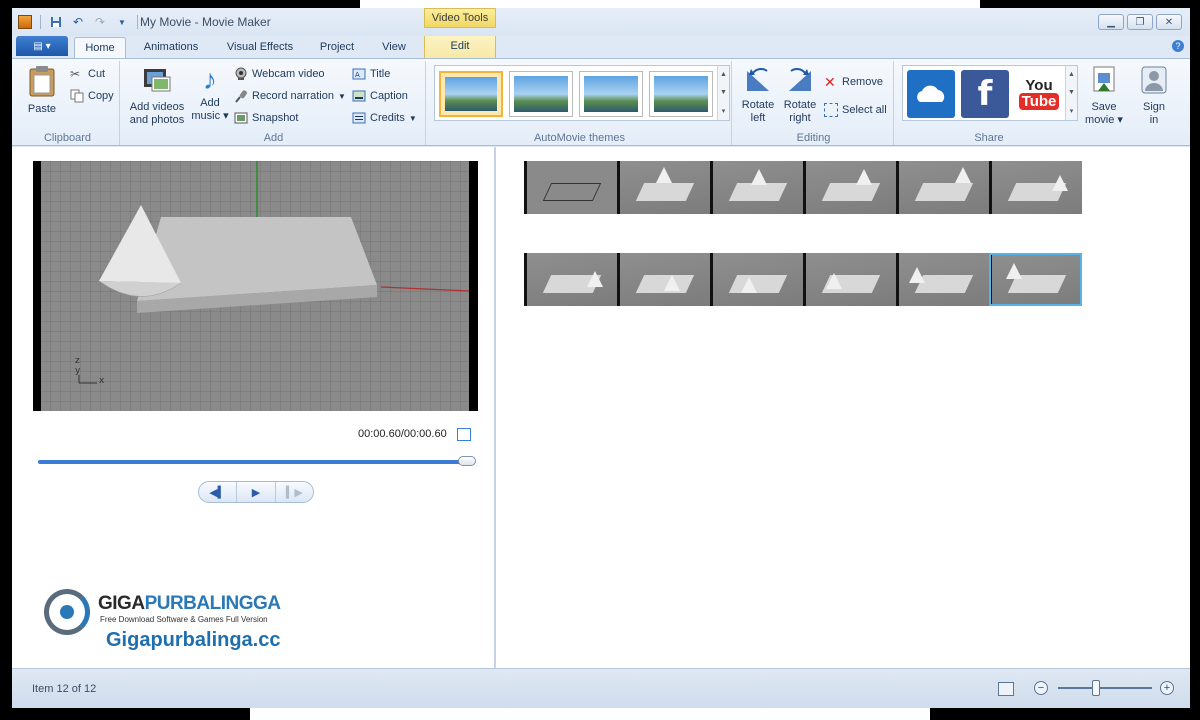 This screenshot has height=720, width=1200. Describe the element at coordinates (1105, 688) in the screenshot. I see `zoom-slider` at that location.